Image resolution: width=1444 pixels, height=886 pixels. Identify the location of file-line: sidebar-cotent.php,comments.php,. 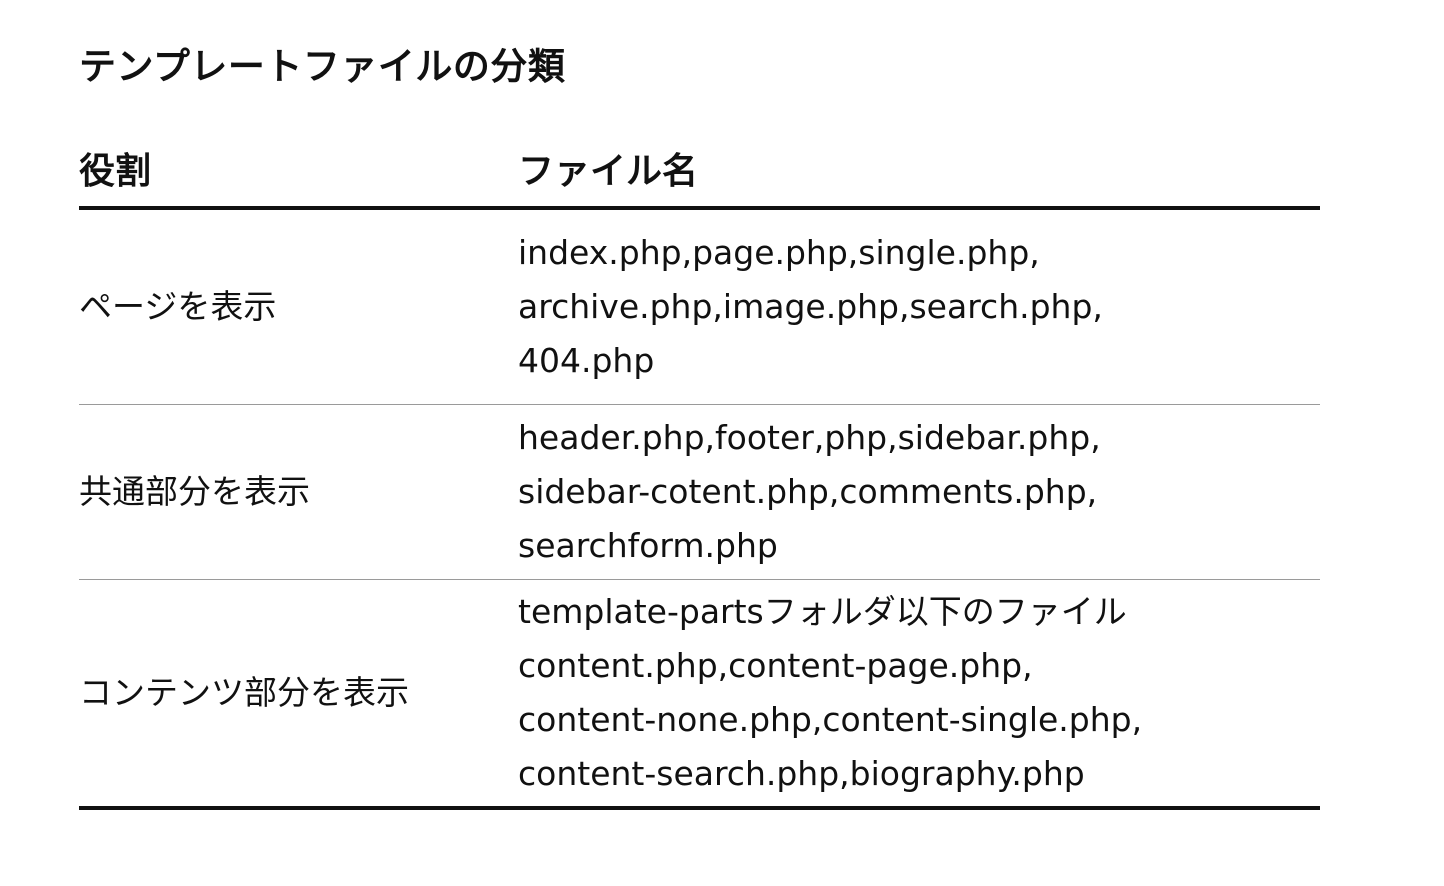
(808, 491).